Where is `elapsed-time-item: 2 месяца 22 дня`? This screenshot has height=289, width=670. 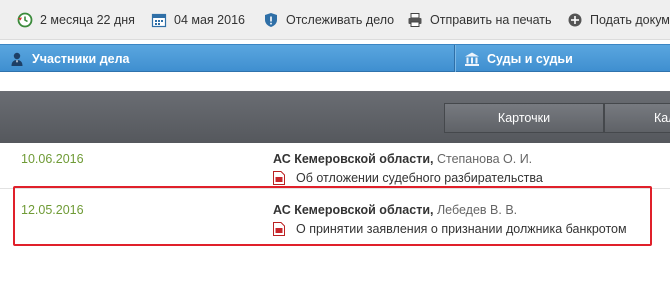
elapsed-time-item: 2 месяца 22 дня is located at coordinates (76, 20).